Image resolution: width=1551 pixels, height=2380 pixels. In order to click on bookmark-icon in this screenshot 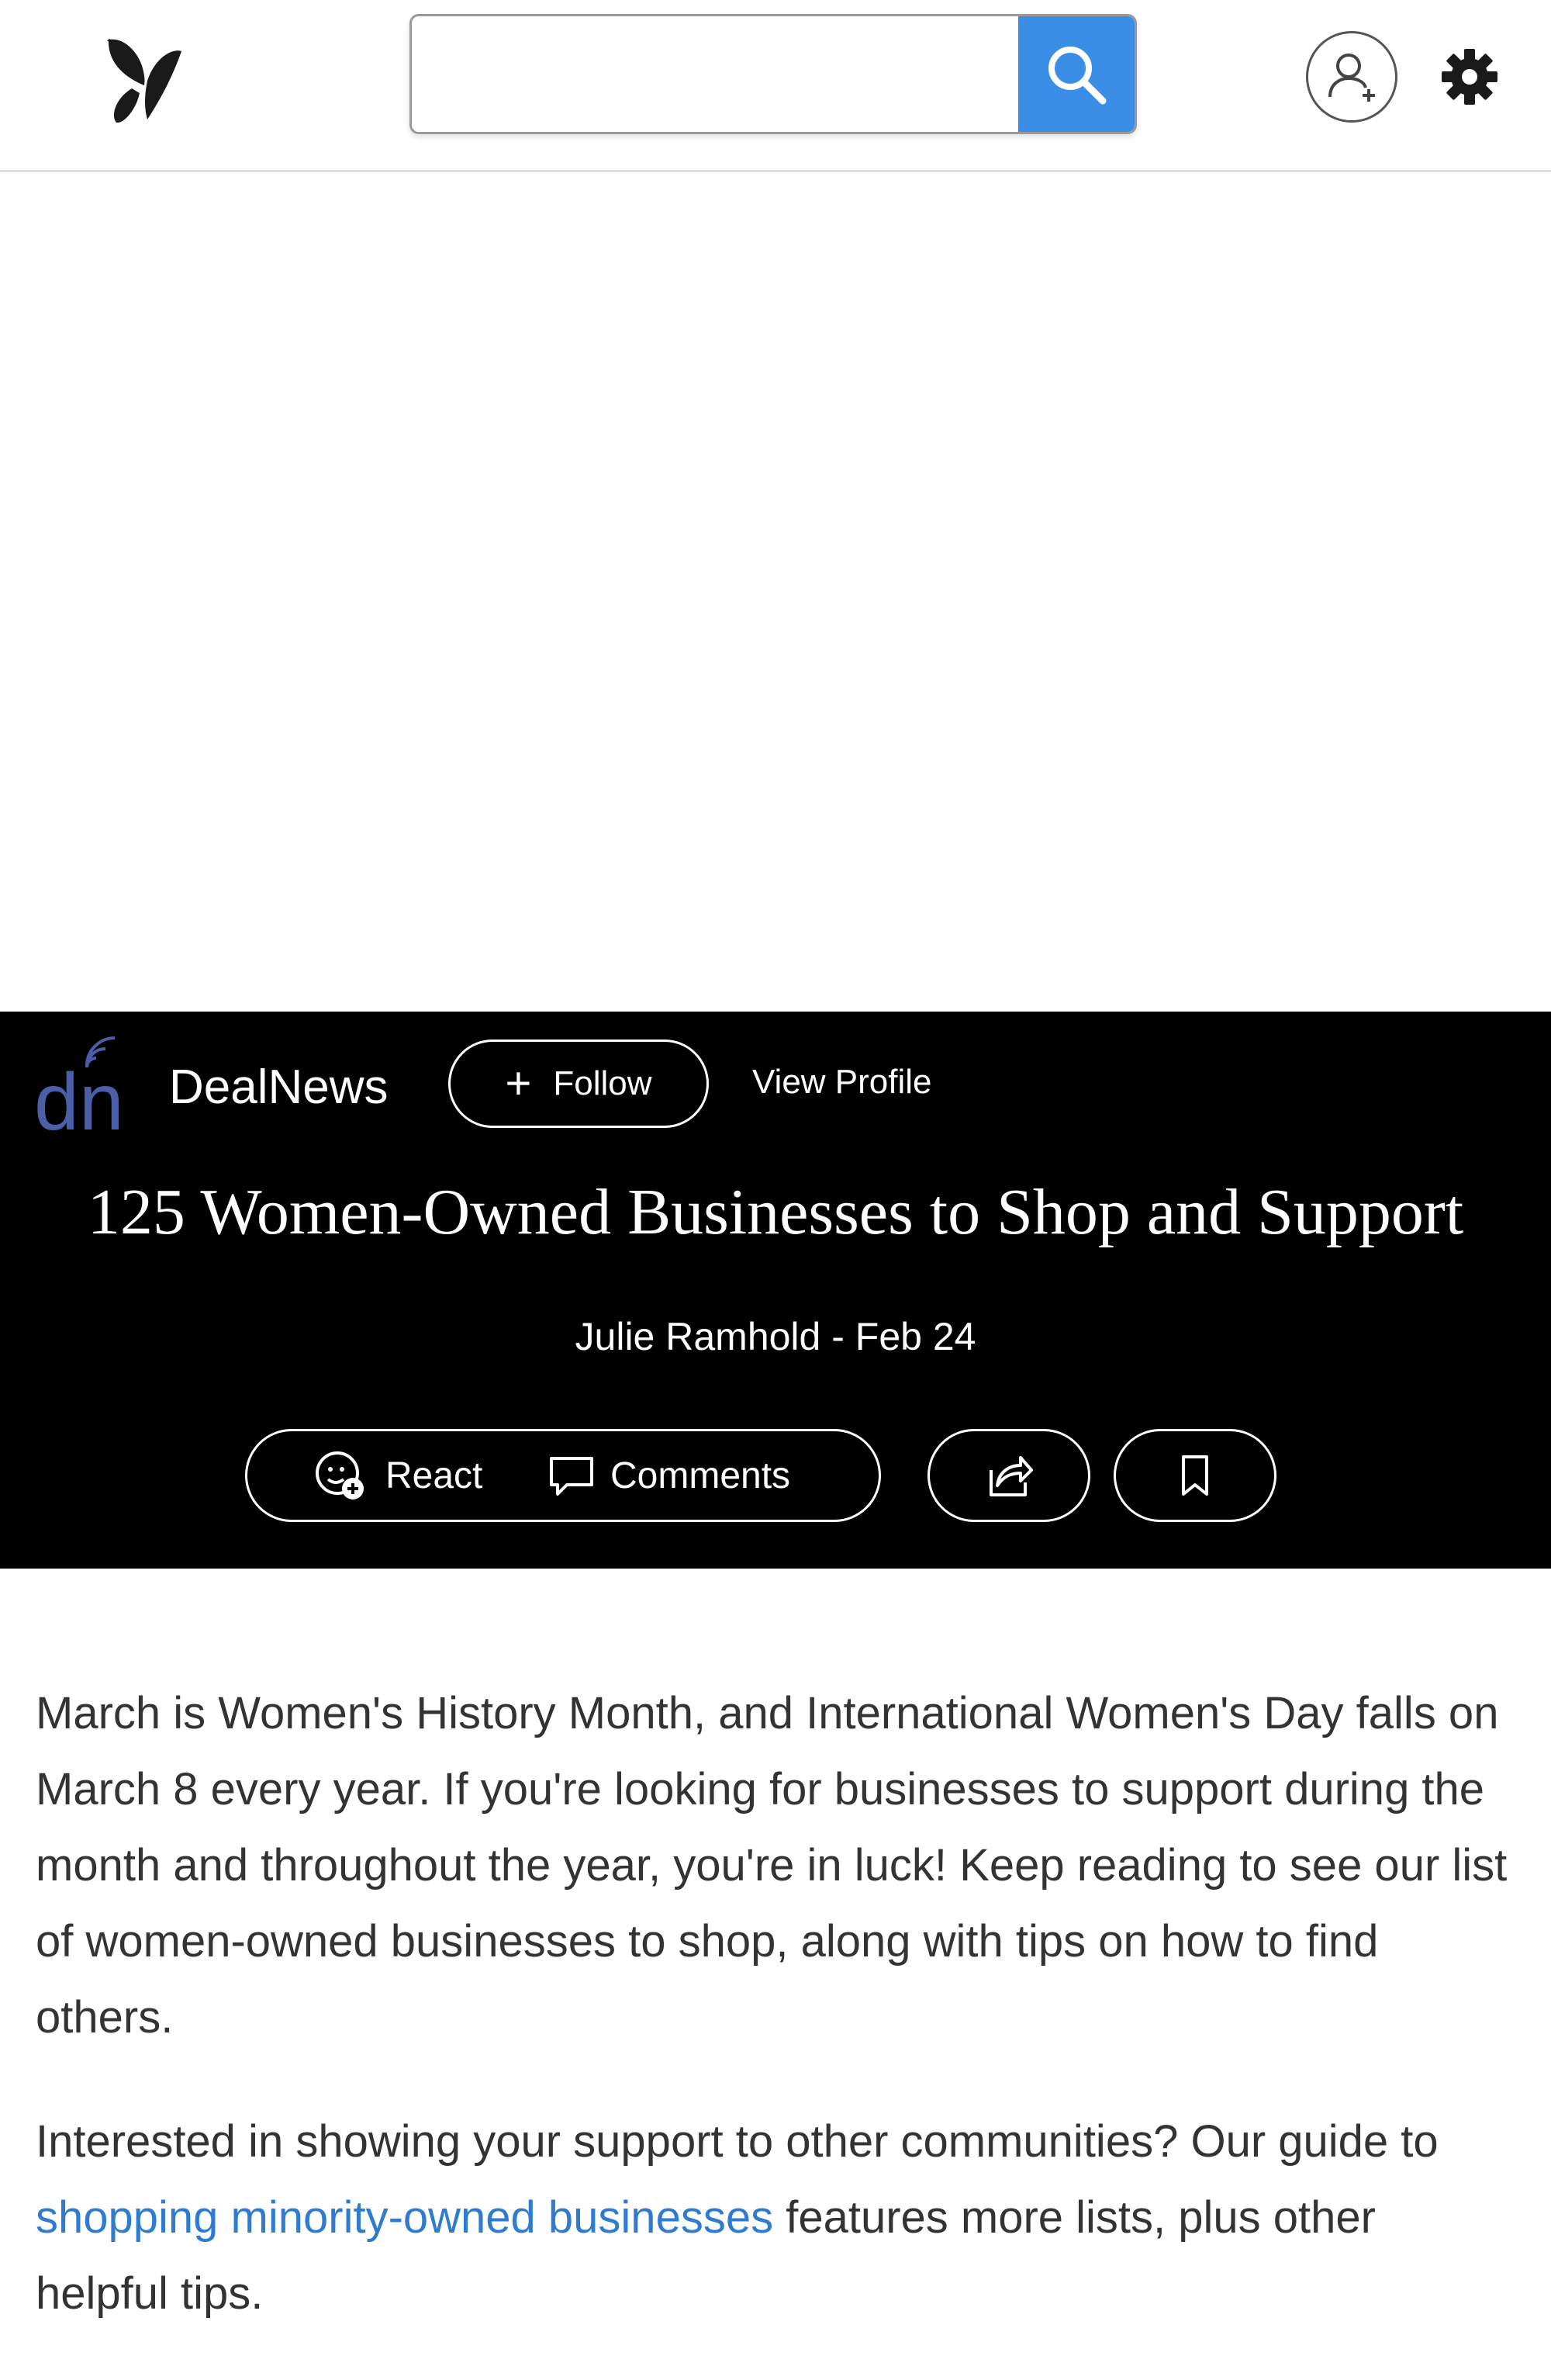, I will do `click(1195, 1475)`.